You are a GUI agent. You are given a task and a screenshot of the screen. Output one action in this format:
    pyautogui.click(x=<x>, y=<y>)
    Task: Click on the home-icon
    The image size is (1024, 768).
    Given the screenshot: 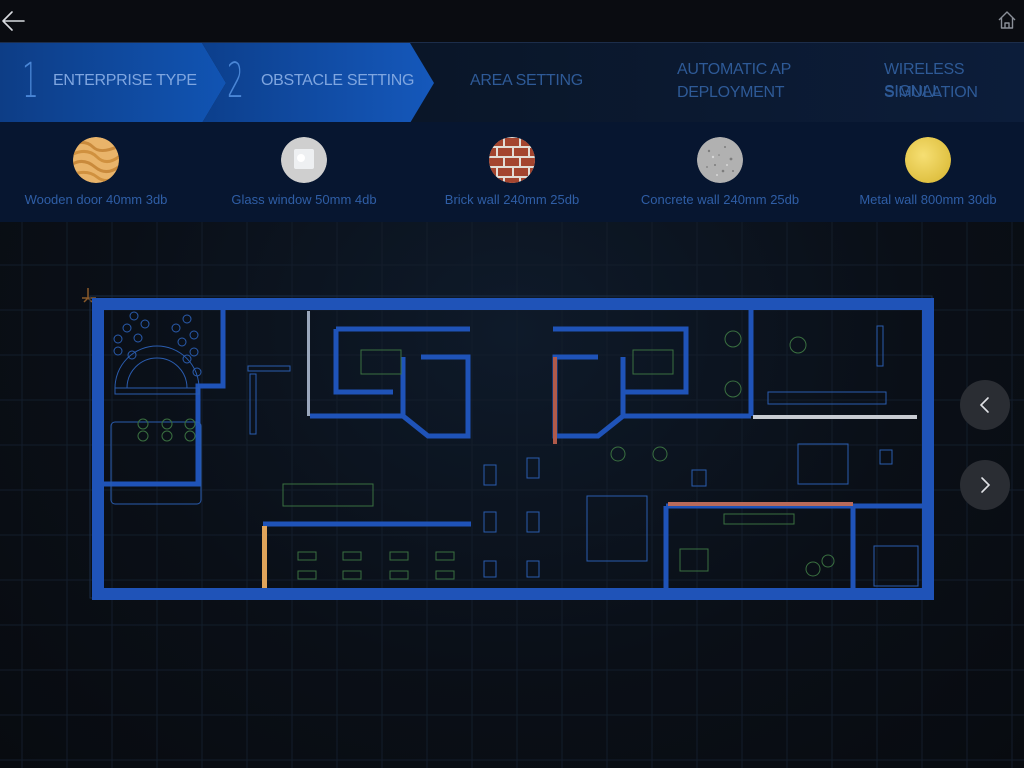 What is the action you would take?
    pyautogui.click(x=1007, y=20)
    